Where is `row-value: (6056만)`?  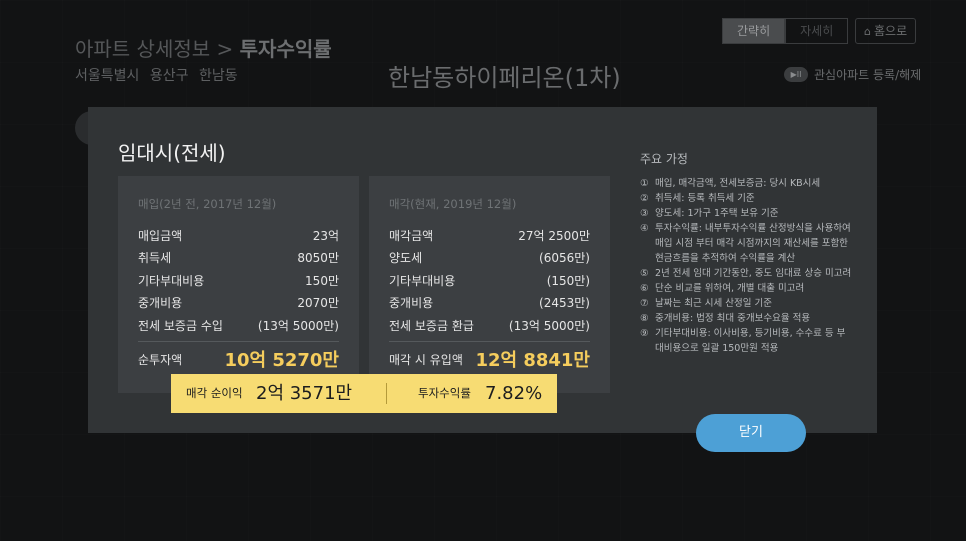 row-value: (6056만) is located at coordinates (564, 258).